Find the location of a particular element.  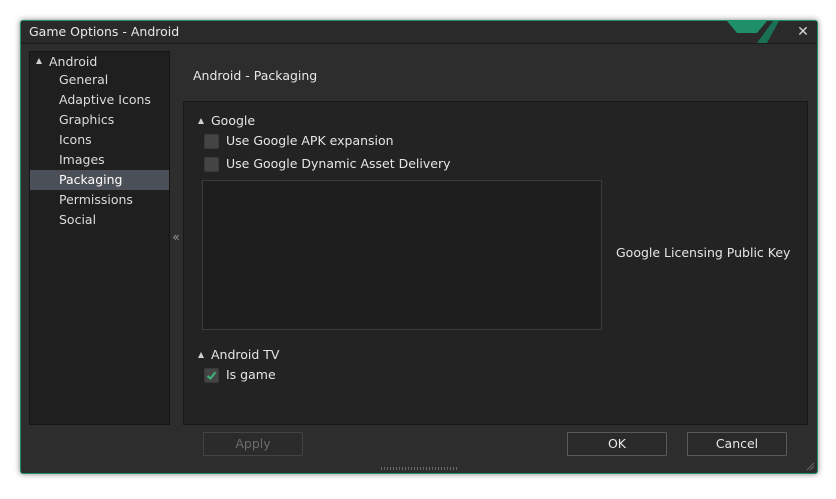

double-chevron-left-icon: « is located at coordinates (176, 237).